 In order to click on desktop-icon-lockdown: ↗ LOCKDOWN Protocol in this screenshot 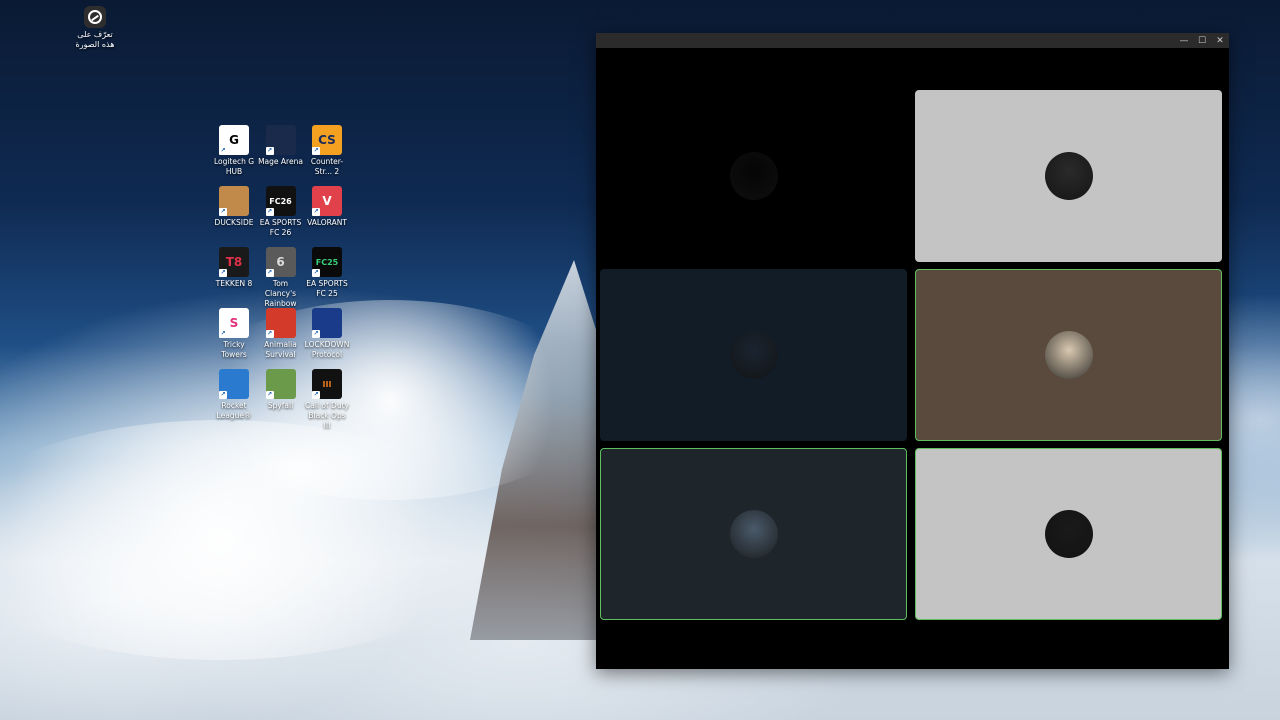, I will do `click(327, 334)`.